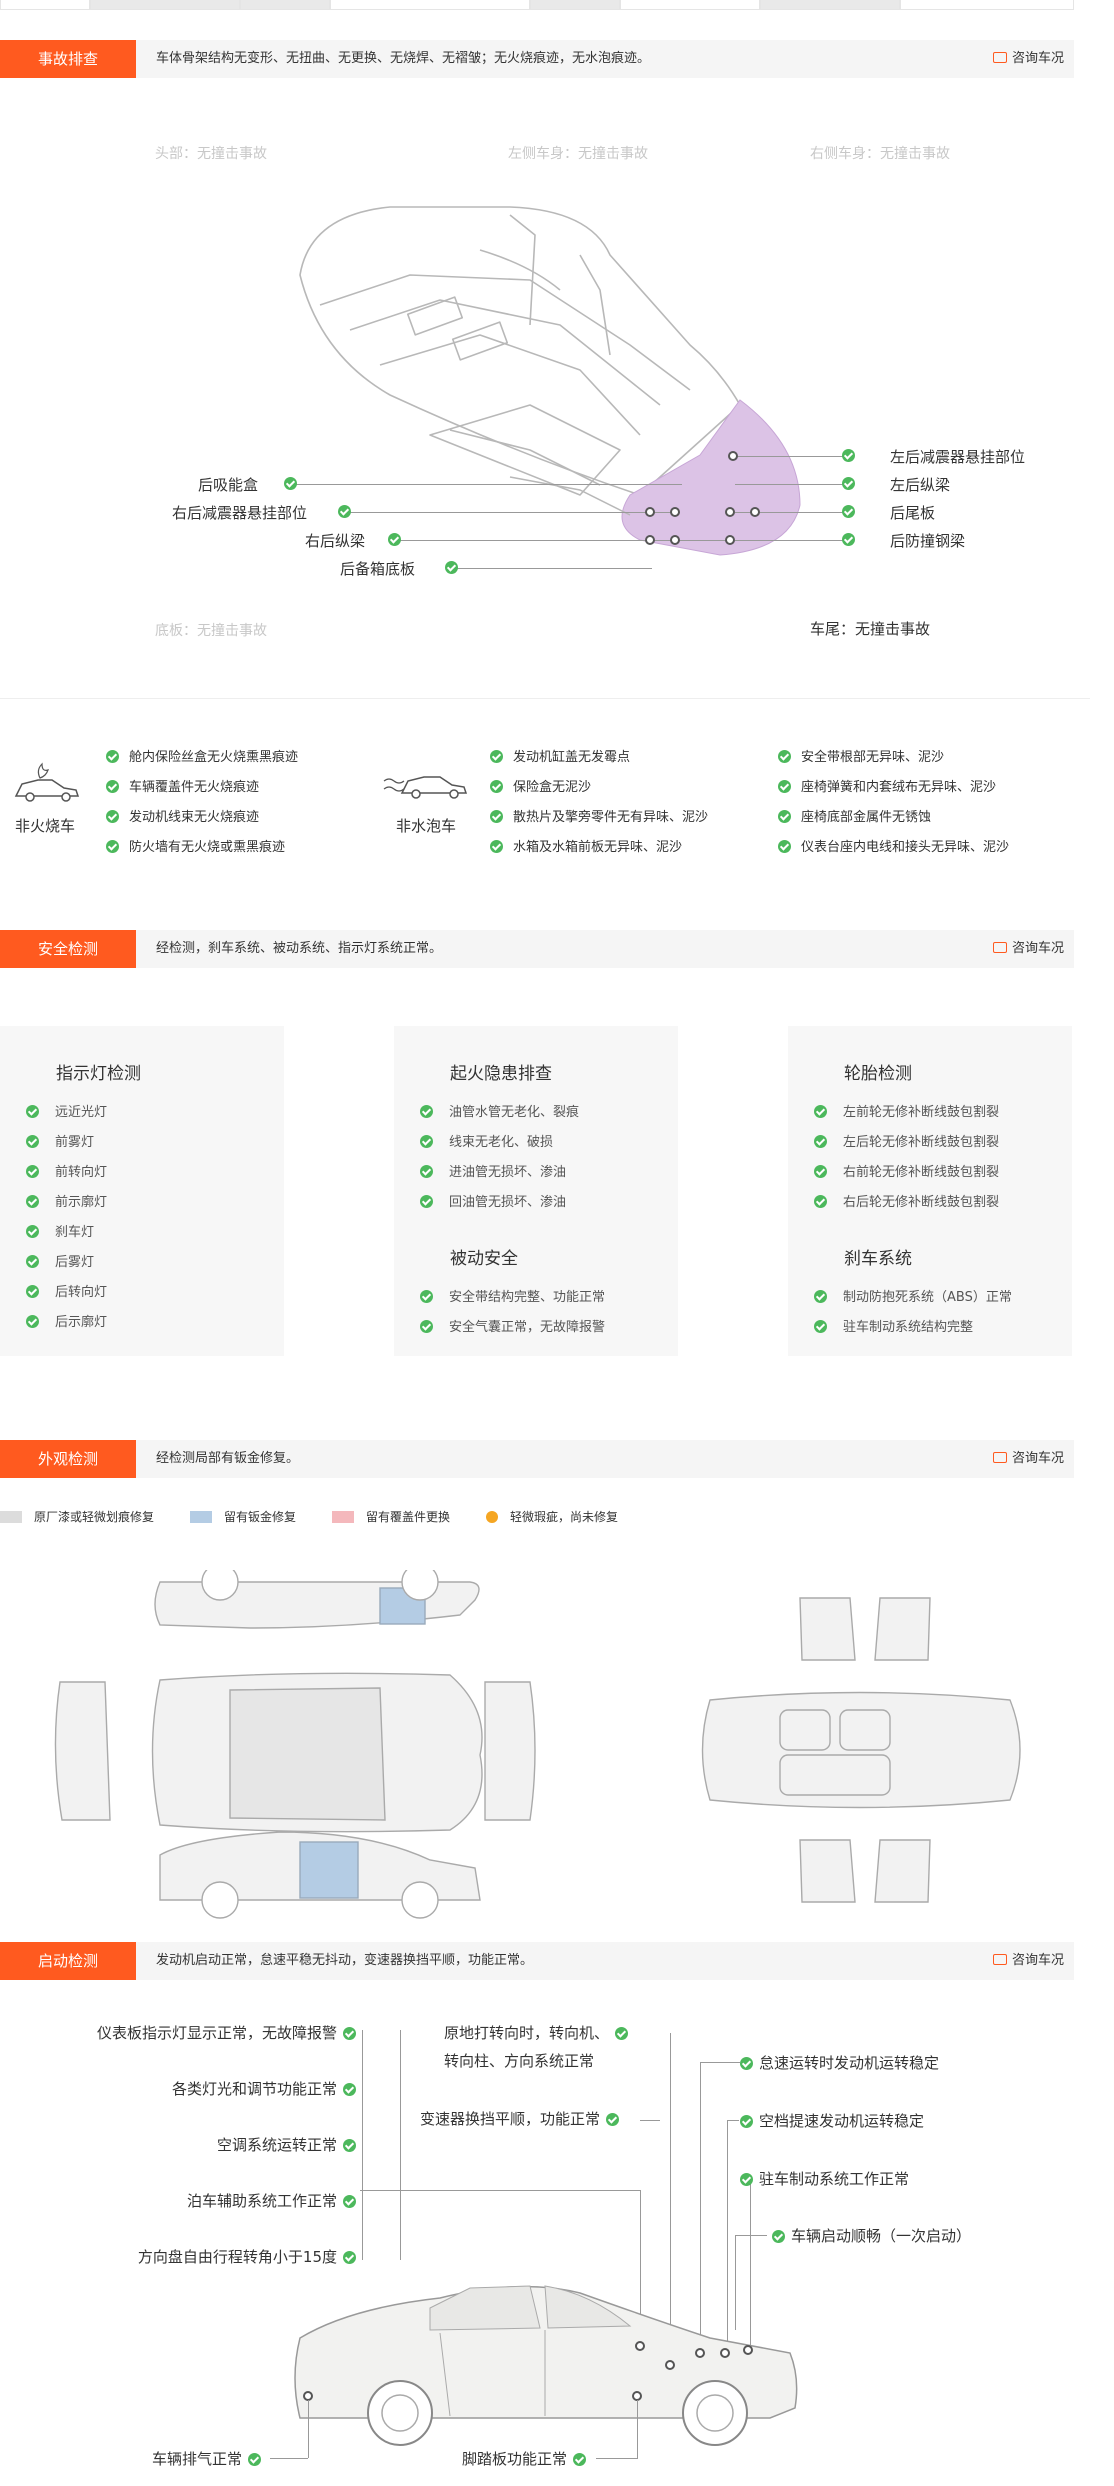 The height and width of the screenshot is (2486, 1114). I want to click on section-summary: 经检测，刹车系统、被动系统、指示灯系统正常。, so click(299, 948).